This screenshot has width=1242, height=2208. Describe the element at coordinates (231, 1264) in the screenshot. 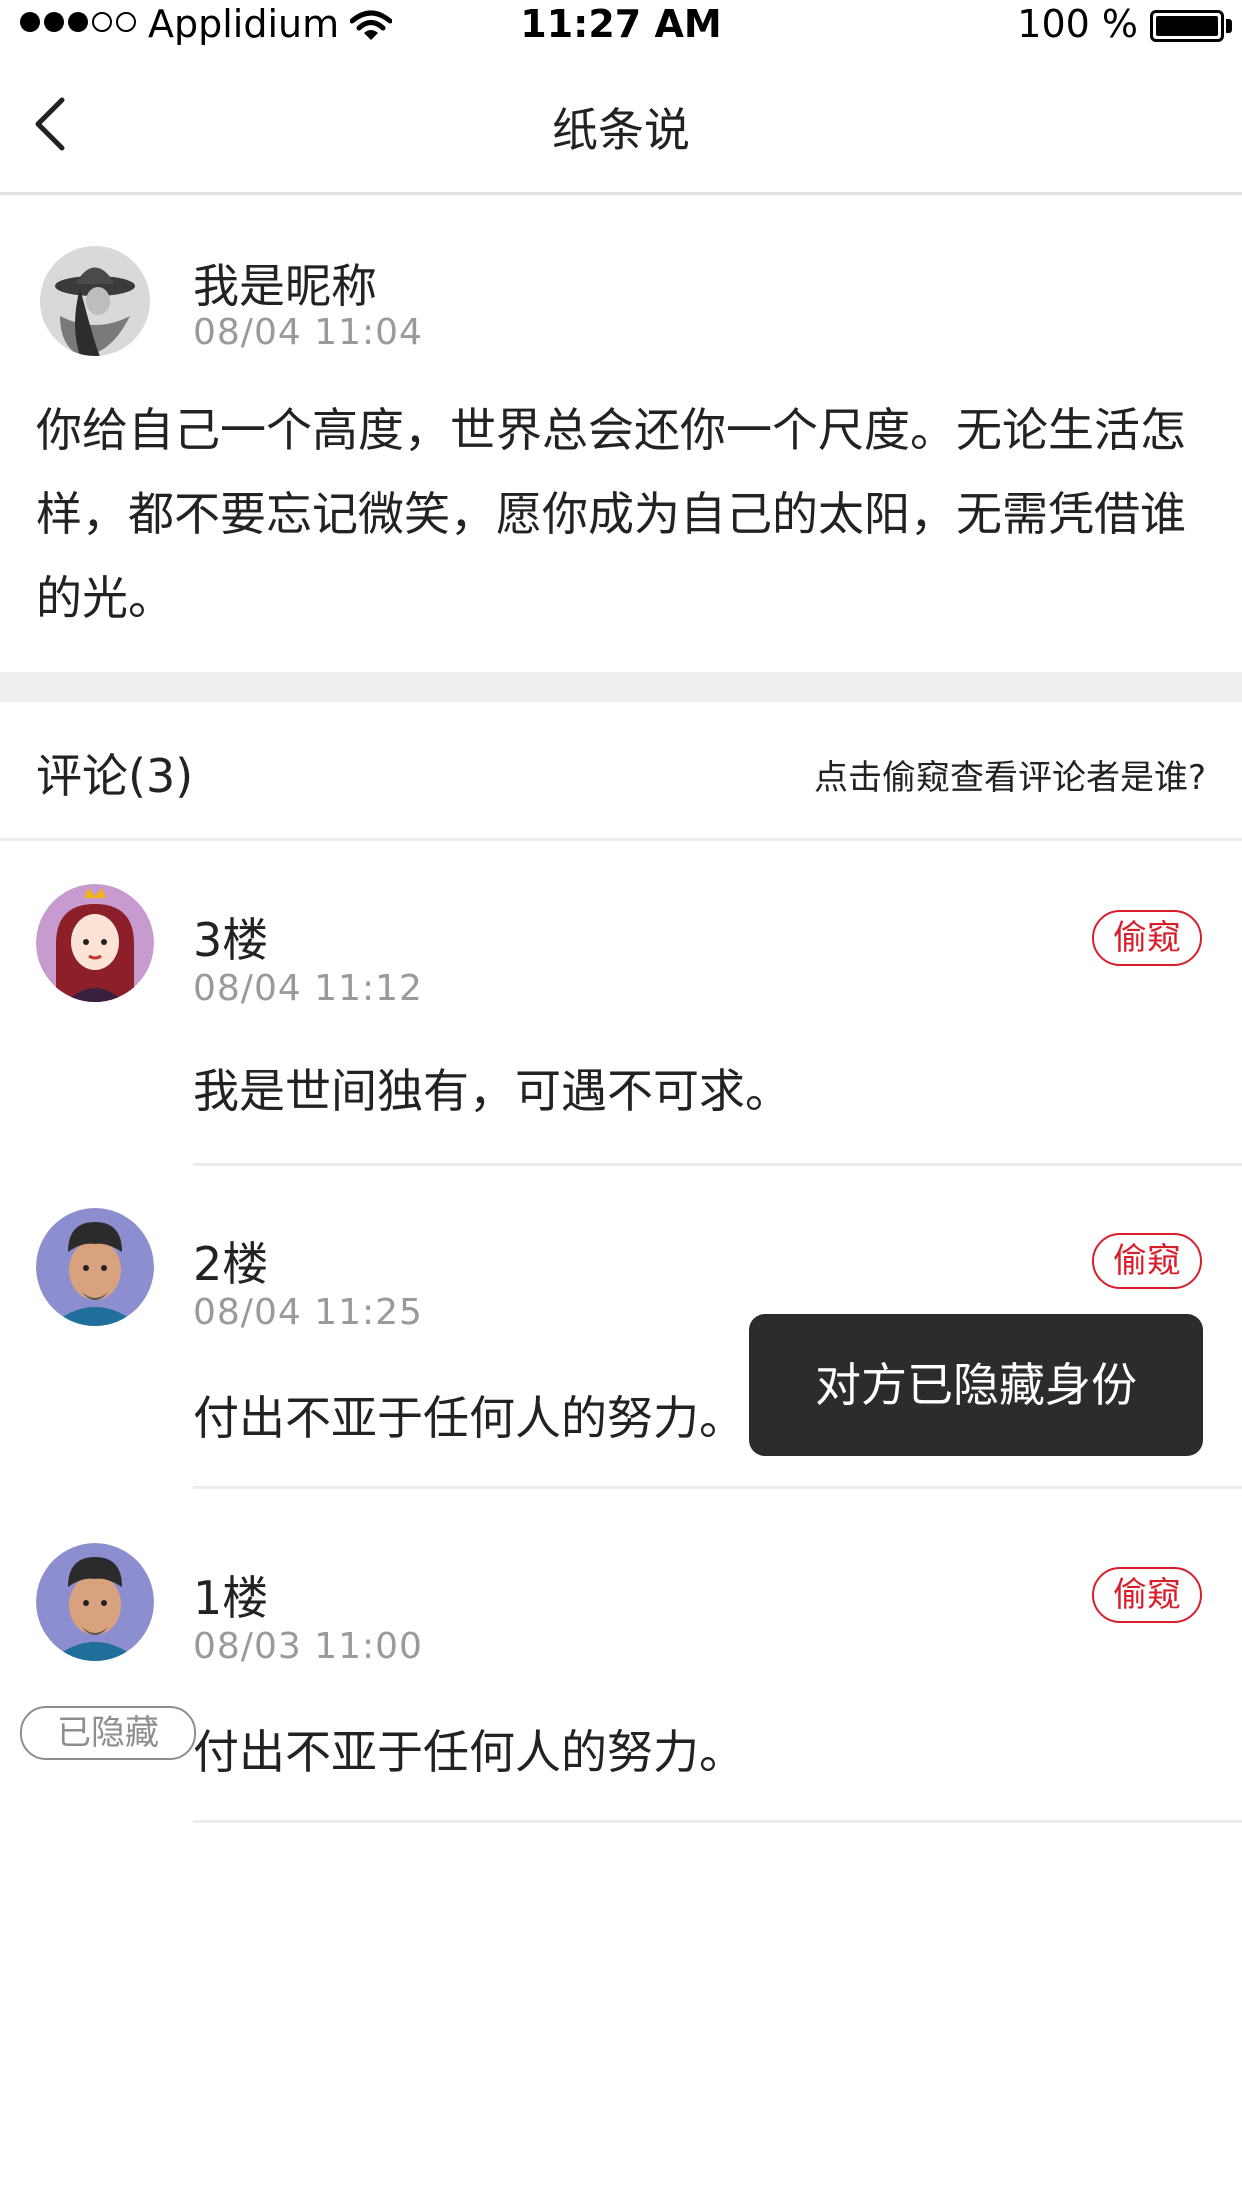

I see `comment-floor: 2楼` at that location.